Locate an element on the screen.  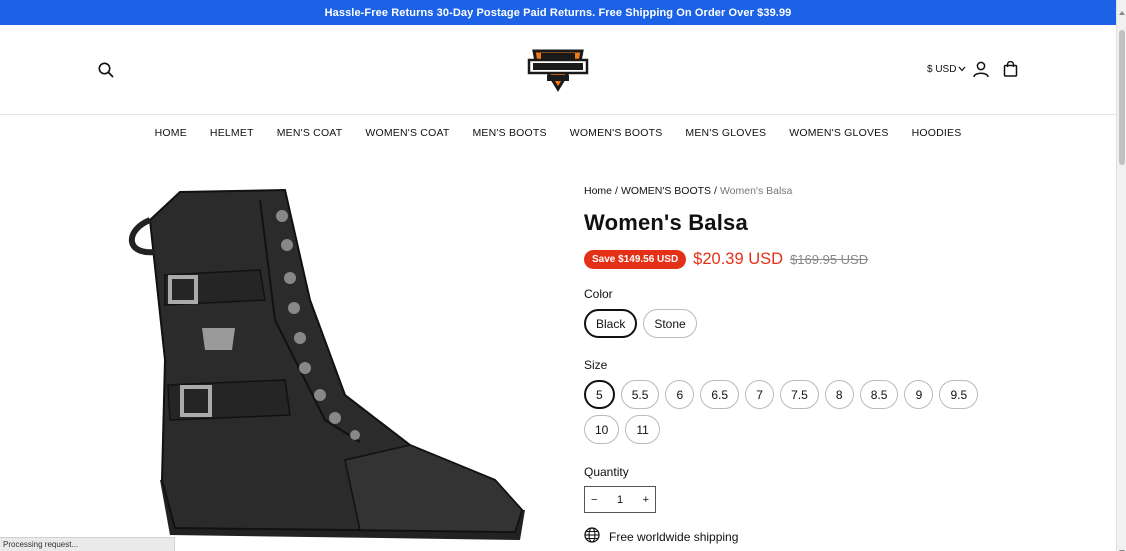
breadcrumb: Home / WOMEN'S BOOTS / Women's Balsa is located at coordinates (804, 191).